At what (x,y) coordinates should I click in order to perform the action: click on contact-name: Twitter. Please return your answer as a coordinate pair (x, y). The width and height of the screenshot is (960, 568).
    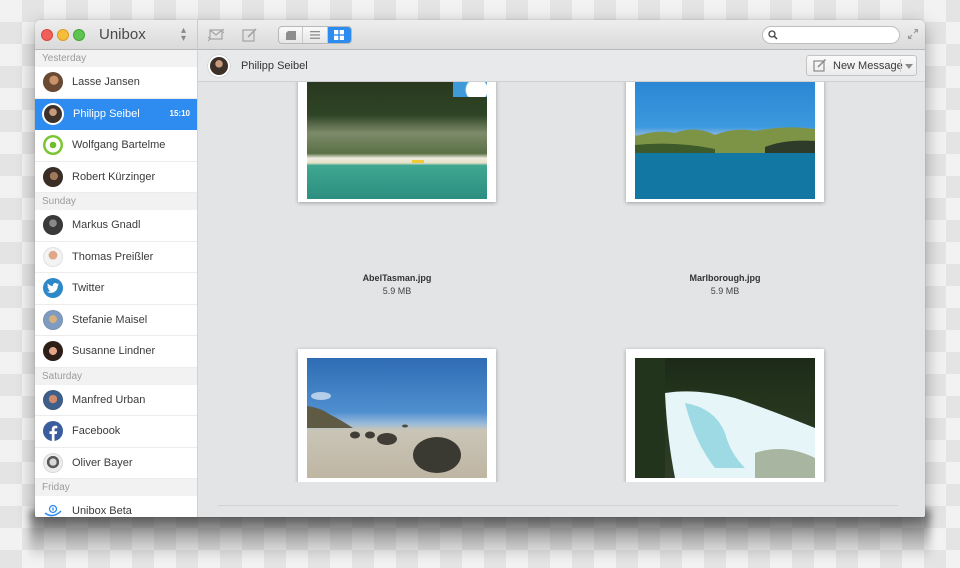
    Looking at the image, I should click on (88, 288).